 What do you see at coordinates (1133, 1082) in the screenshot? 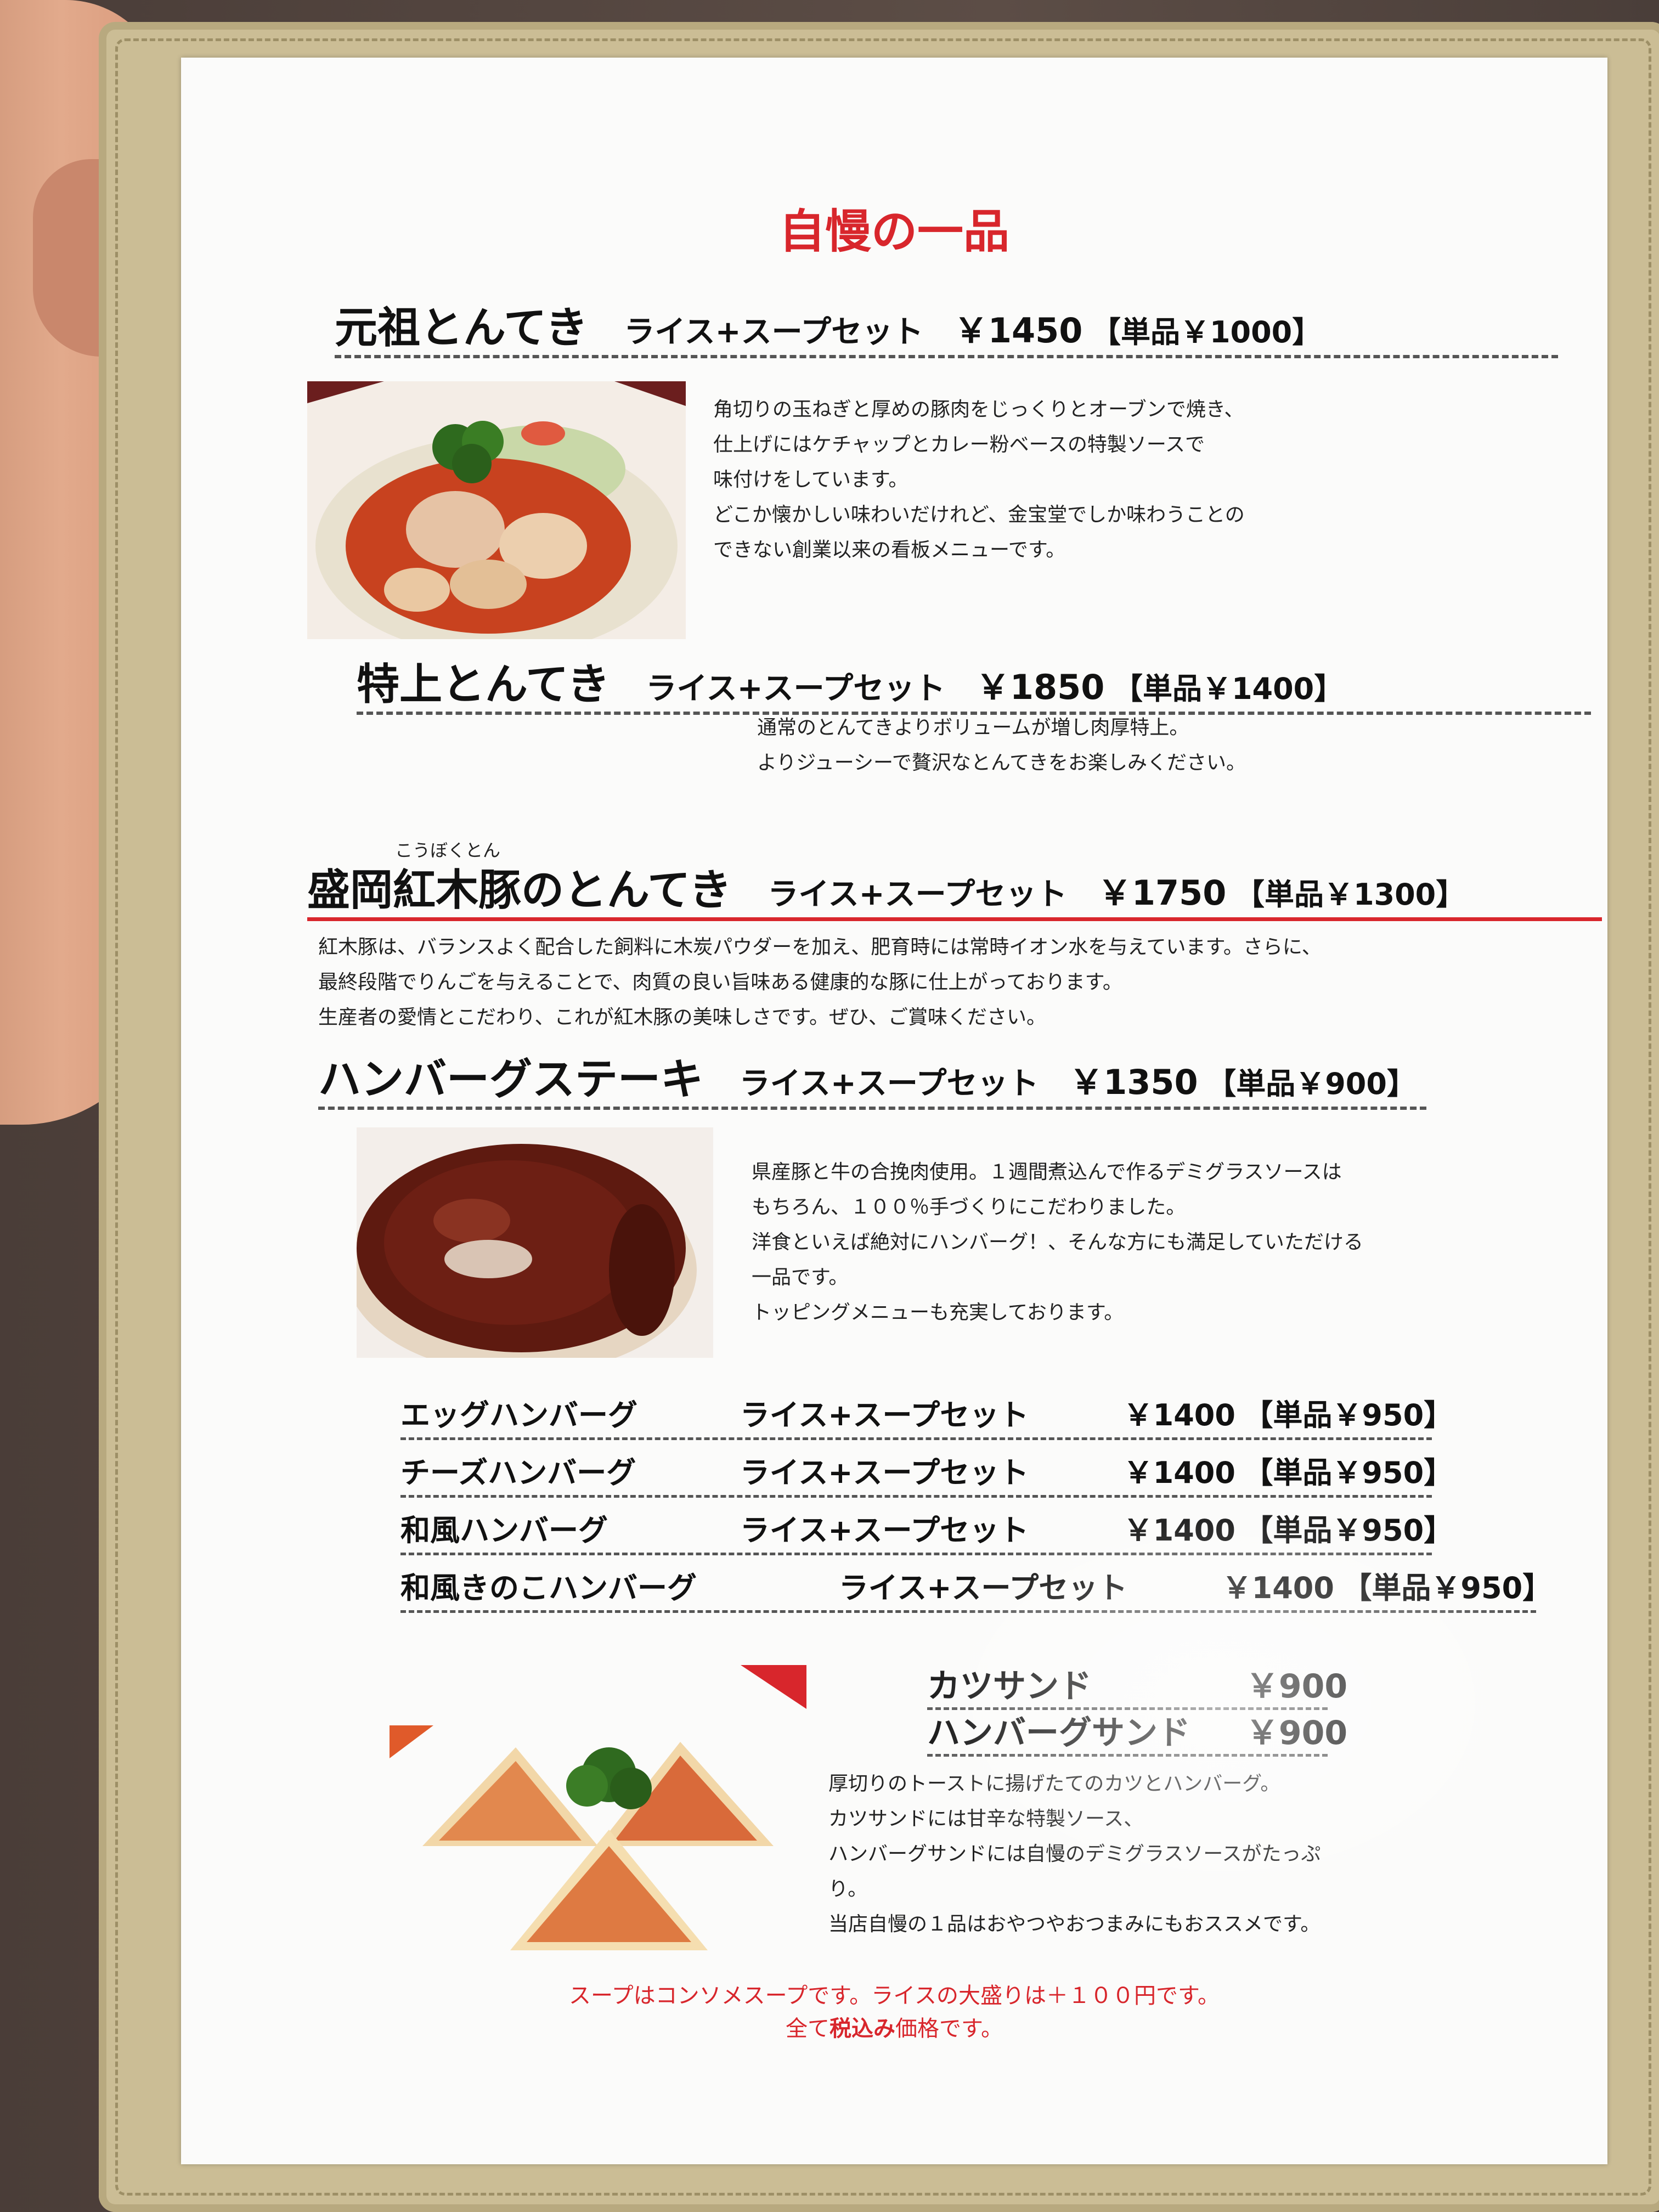
I see `item-price: ￥1350` at bounding box center [1133, 1082].